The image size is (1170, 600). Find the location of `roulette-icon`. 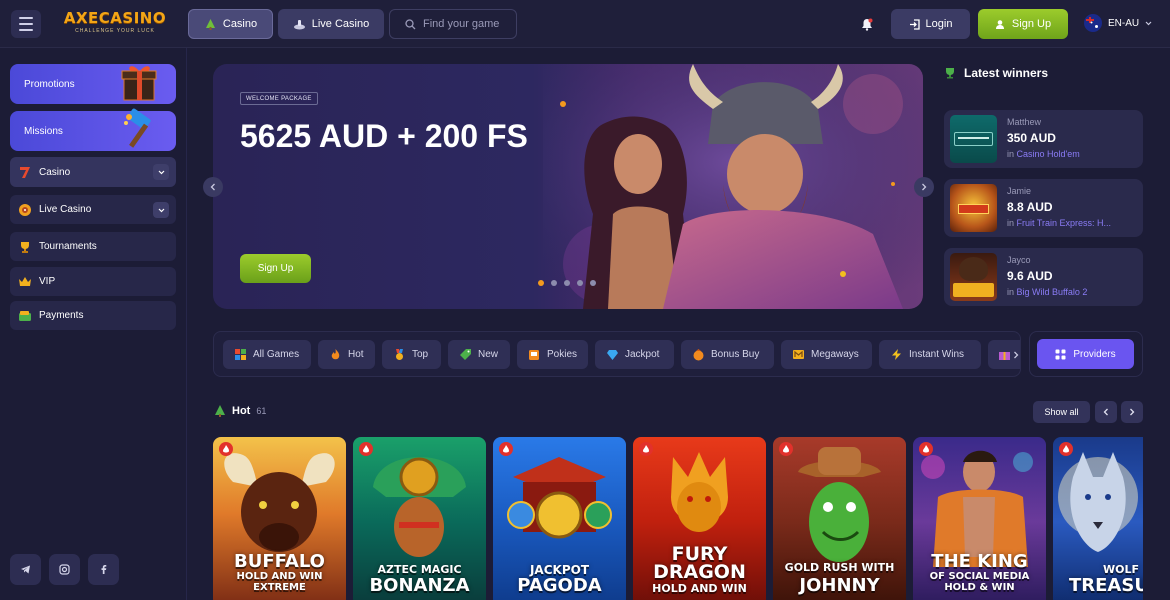

roulette-icon is located at coordinates (25, 209).